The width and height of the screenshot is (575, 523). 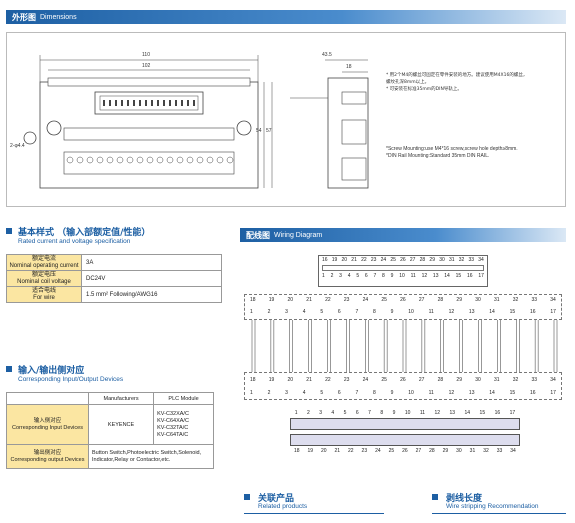 What do you see at coordinates (512, 413) in the screenshot?
I see `pin-label: 17` at bounding box center [512, 413].